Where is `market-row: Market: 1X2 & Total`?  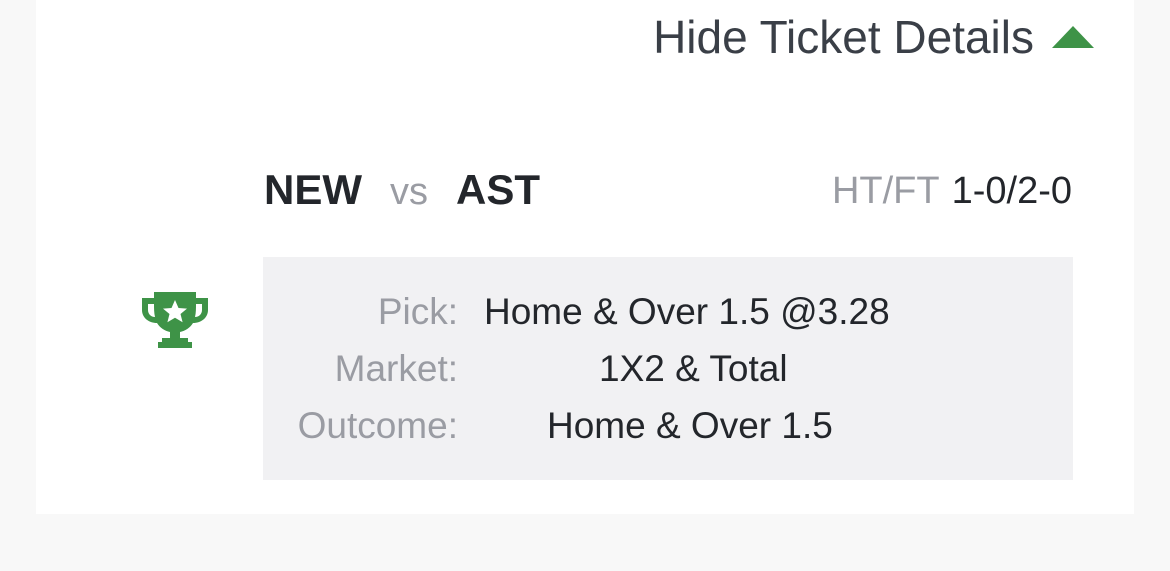 market-row: Market: 1X2 & Total is located at coordinates (668, 373).